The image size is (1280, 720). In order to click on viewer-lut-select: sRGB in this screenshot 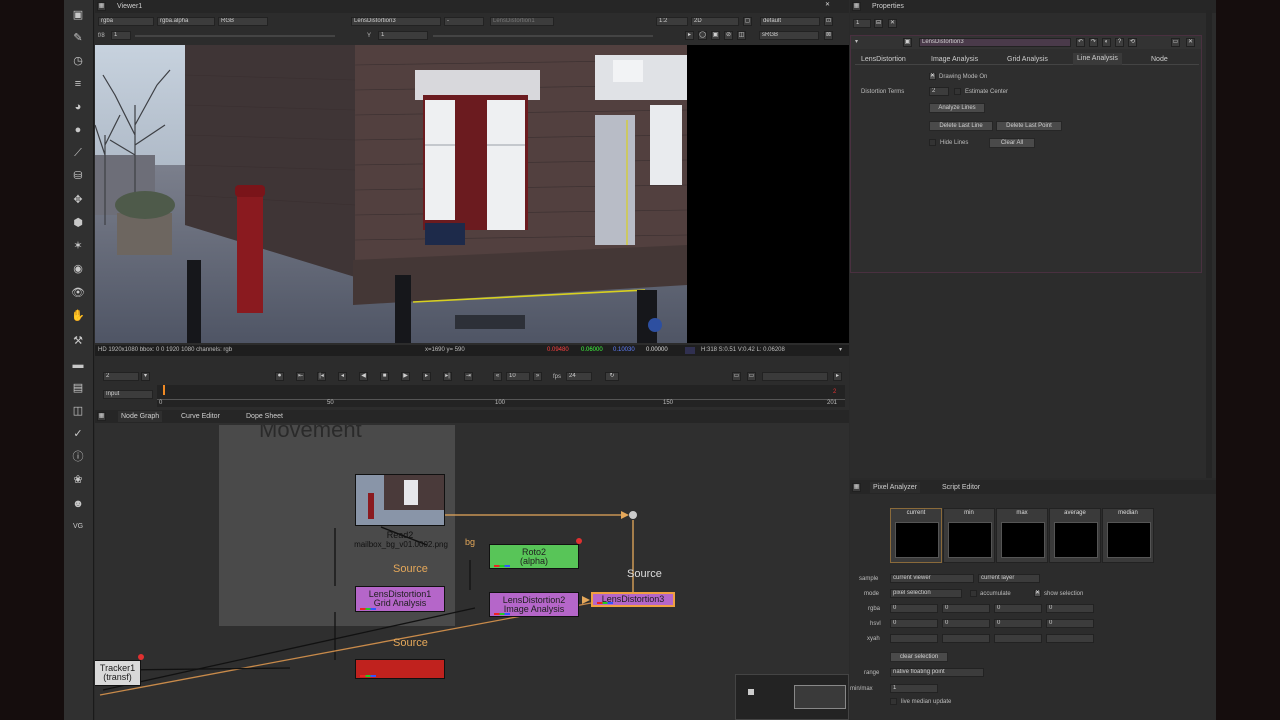, I will do `click(789, 35)`.